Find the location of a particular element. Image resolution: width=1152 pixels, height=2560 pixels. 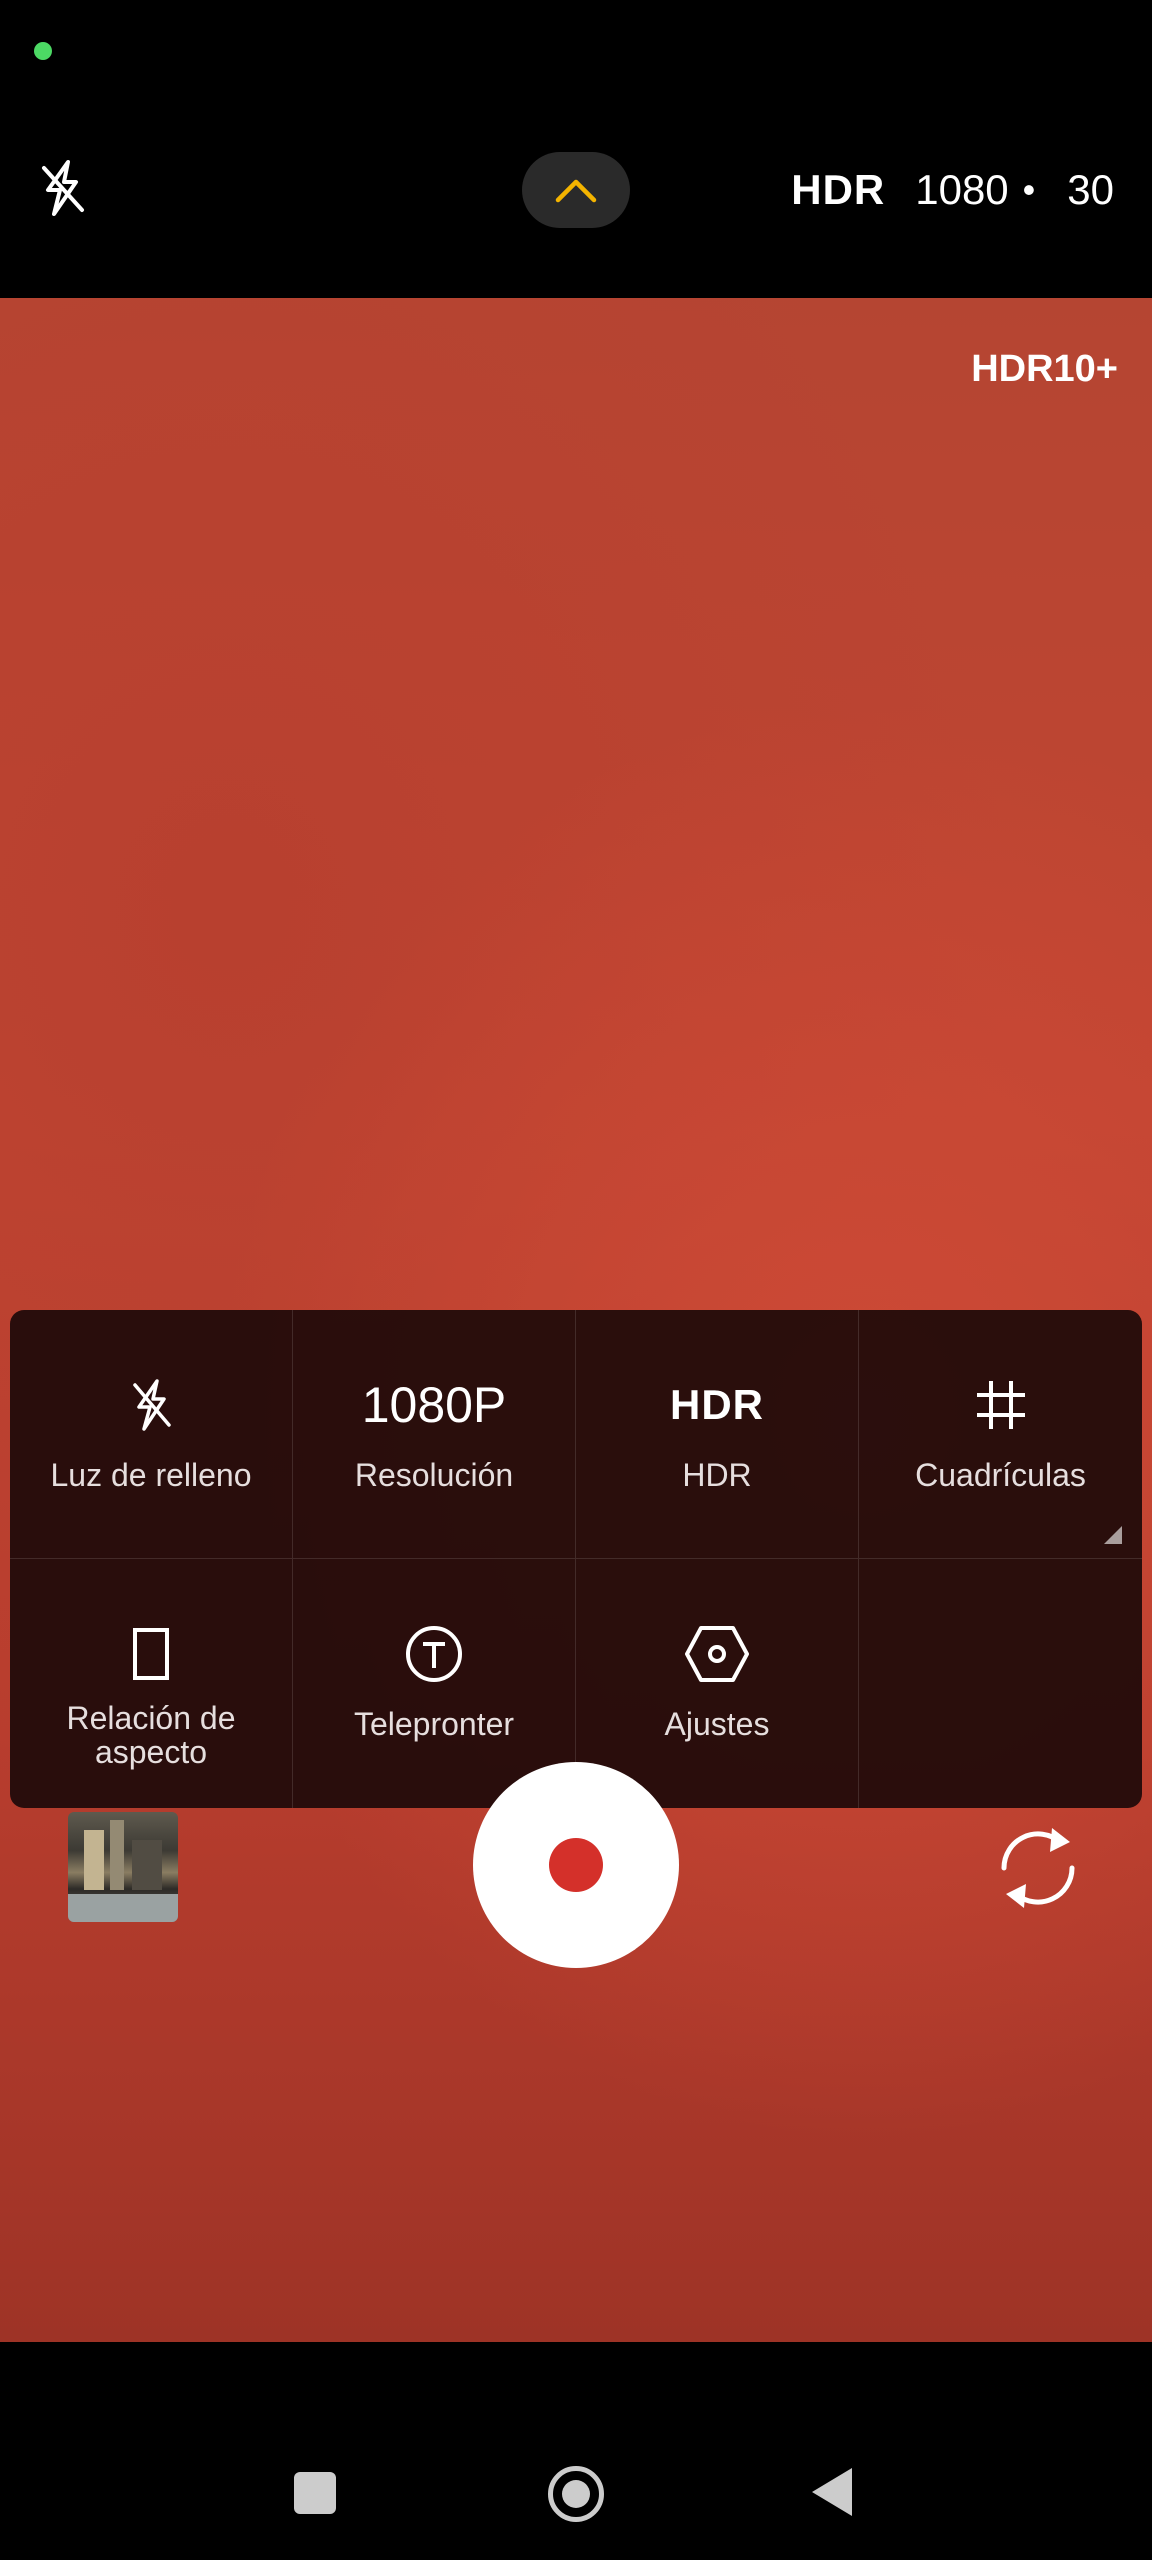

record-button is located at coordinates (576, 1865).